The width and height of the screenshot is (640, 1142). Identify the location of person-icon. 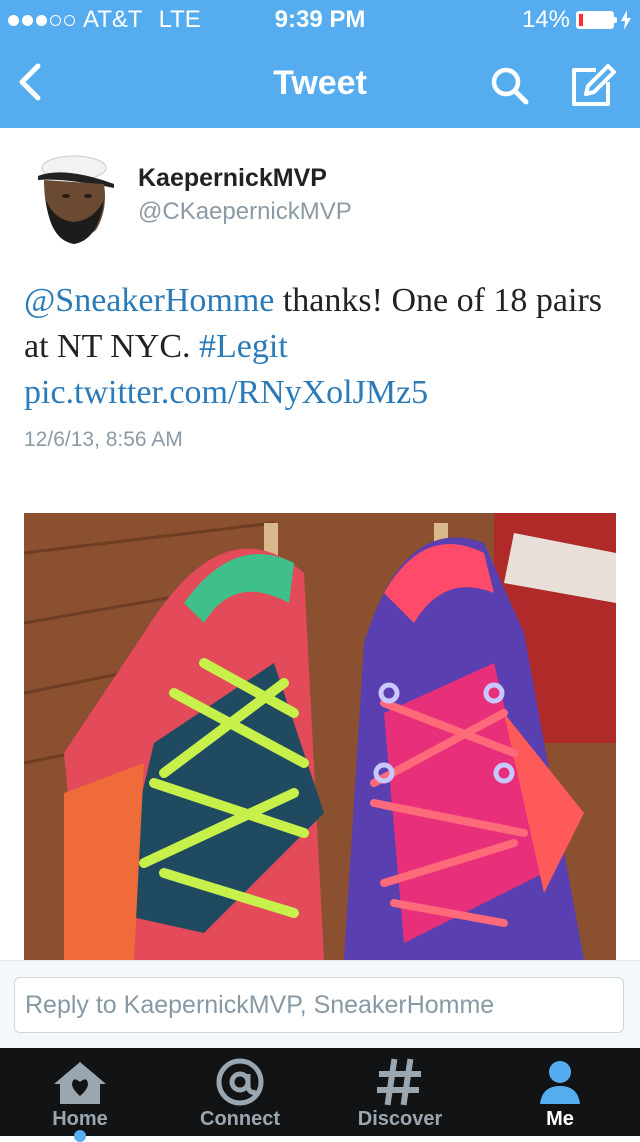
(560, 1082).